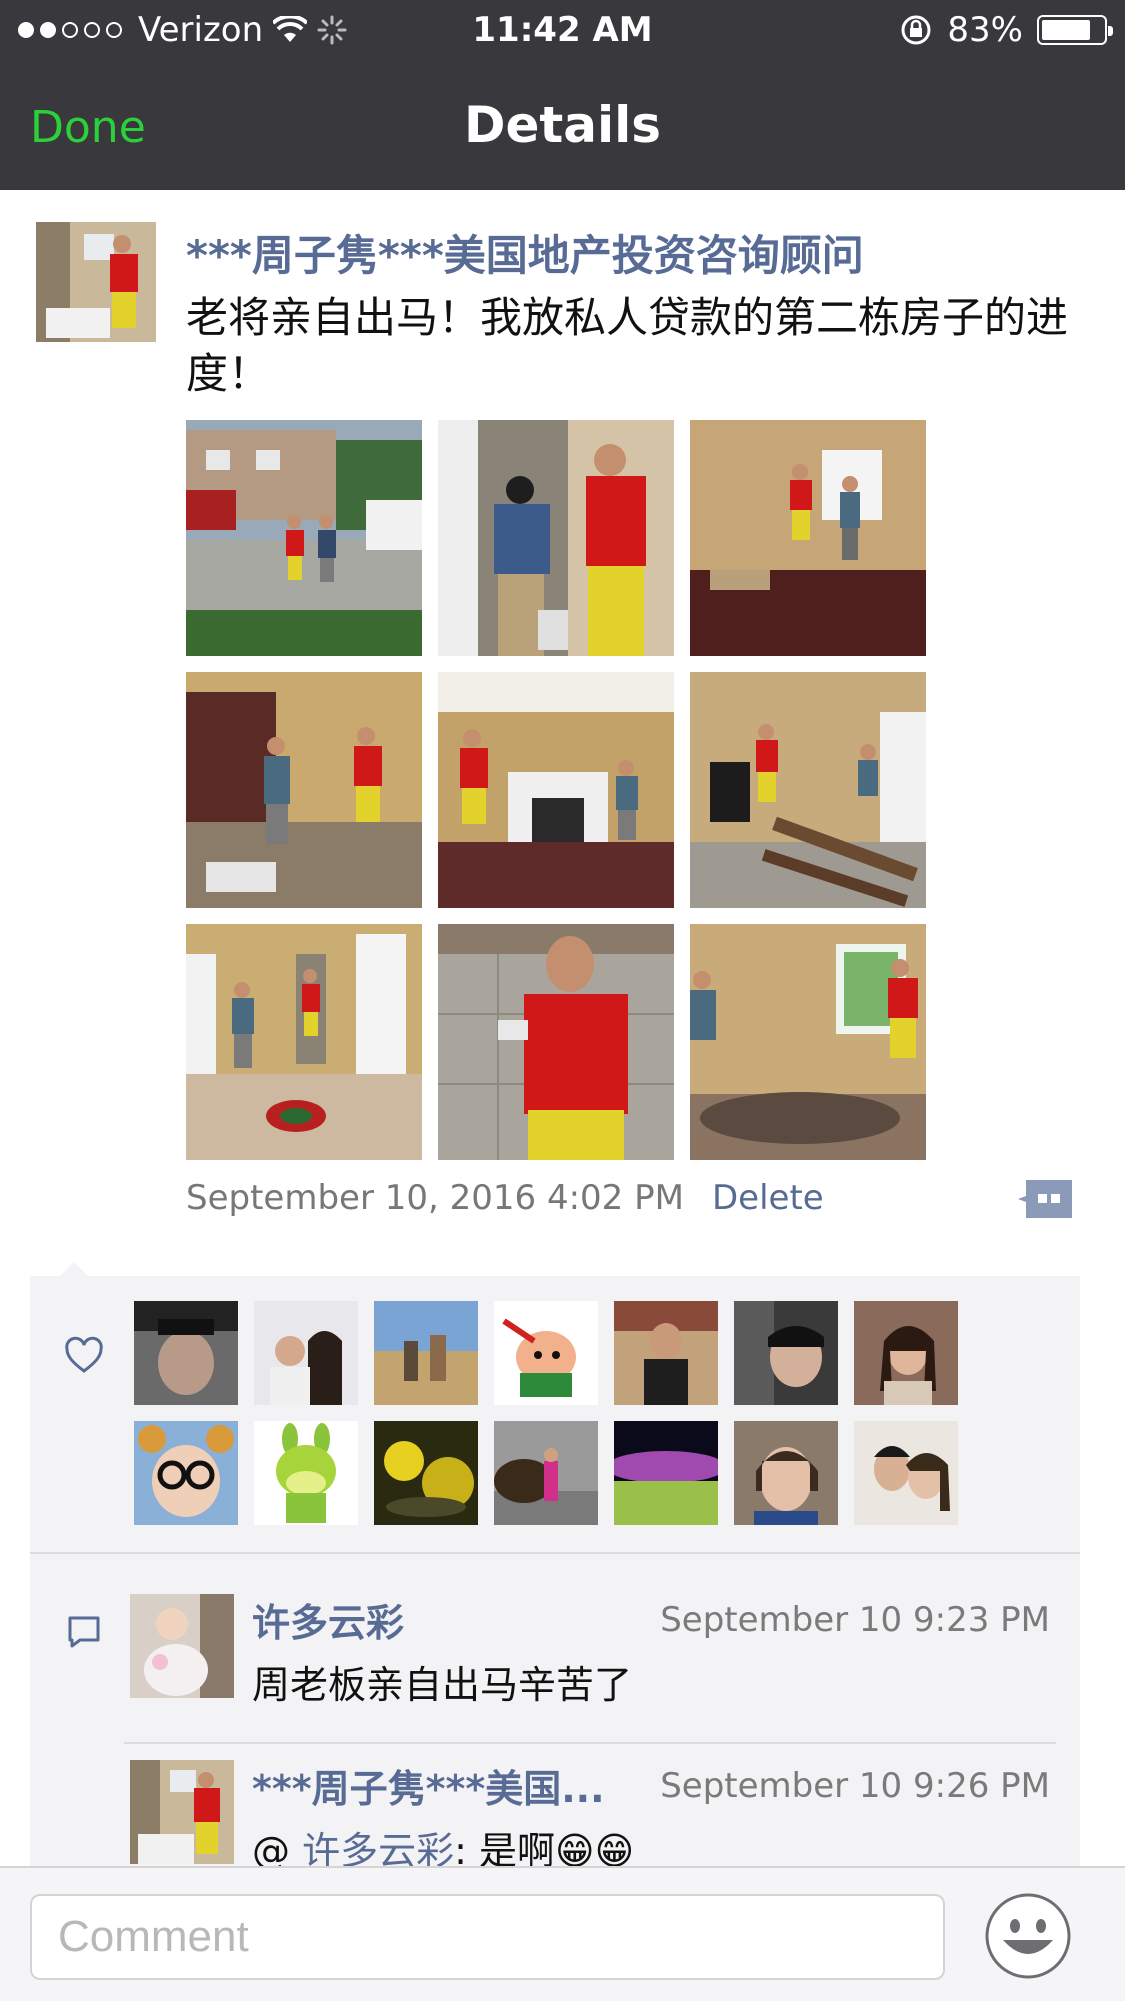 The width and height of the screenshot is (1125, 2001). I want to click on post-author-name: ***周子隽***美国地产投资咨询顾问, so click(525, 252).